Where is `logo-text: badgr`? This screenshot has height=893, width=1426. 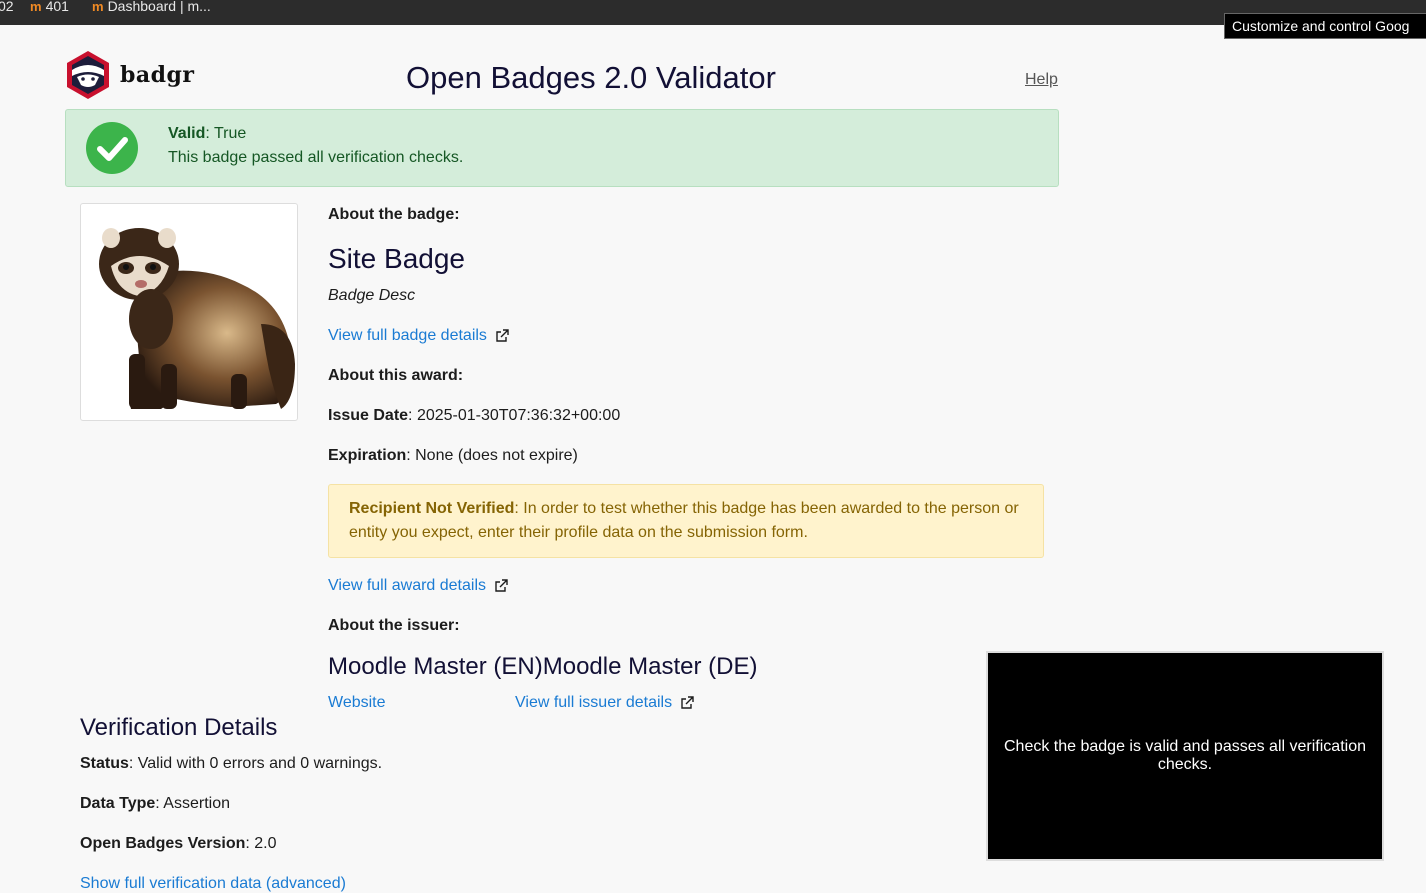
logo-text: badgr is located at coordinates (157, 75).